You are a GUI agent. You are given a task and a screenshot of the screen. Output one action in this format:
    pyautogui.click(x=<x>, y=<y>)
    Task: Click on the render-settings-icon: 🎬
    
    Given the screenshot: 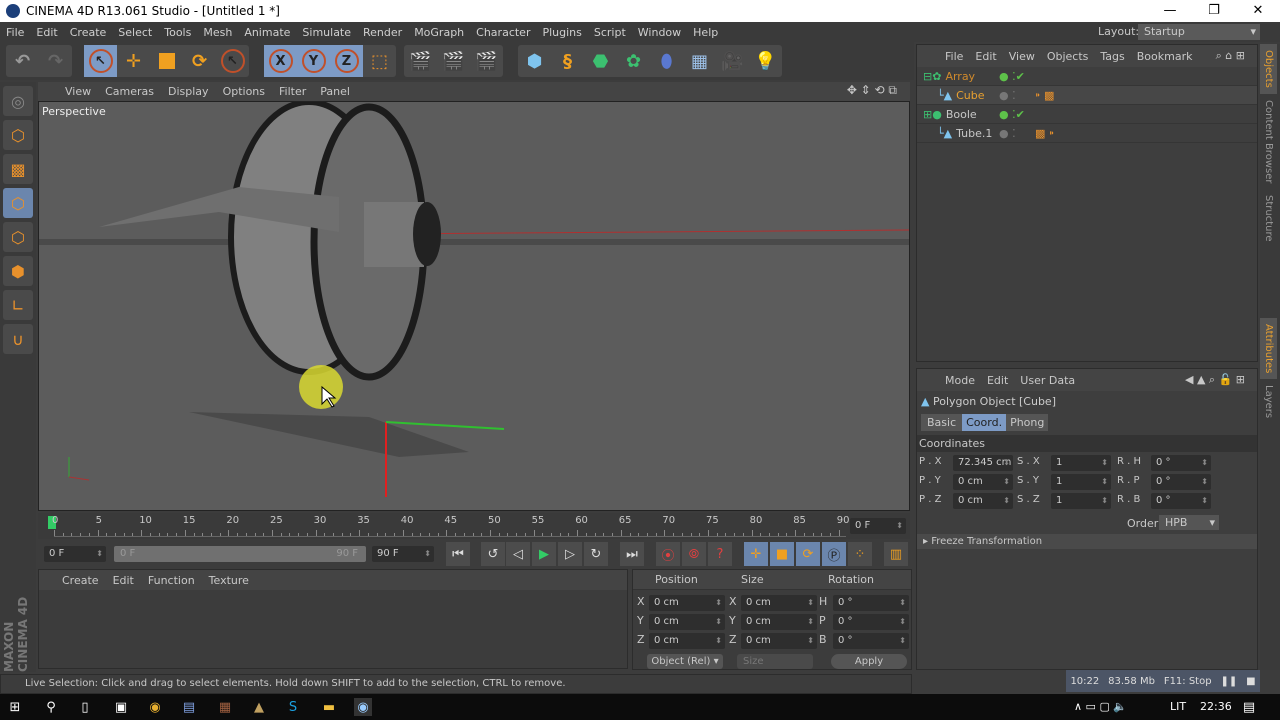 What is the action you would take?
    pyautogui.click(x=486, y=61)
    